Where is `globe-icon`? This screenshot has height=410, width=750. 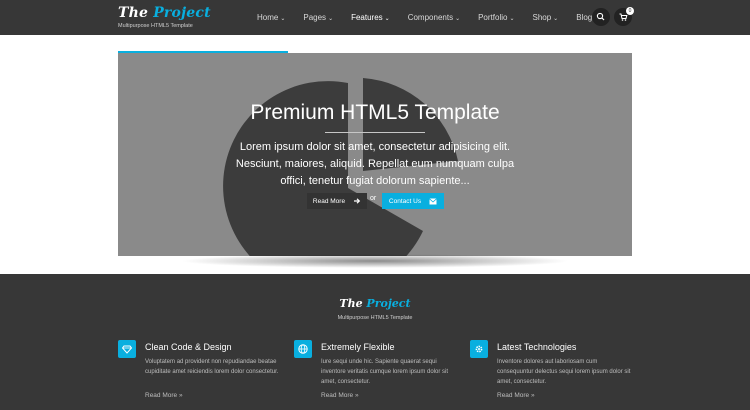
globe-icon is located at coordinates (303, 349).